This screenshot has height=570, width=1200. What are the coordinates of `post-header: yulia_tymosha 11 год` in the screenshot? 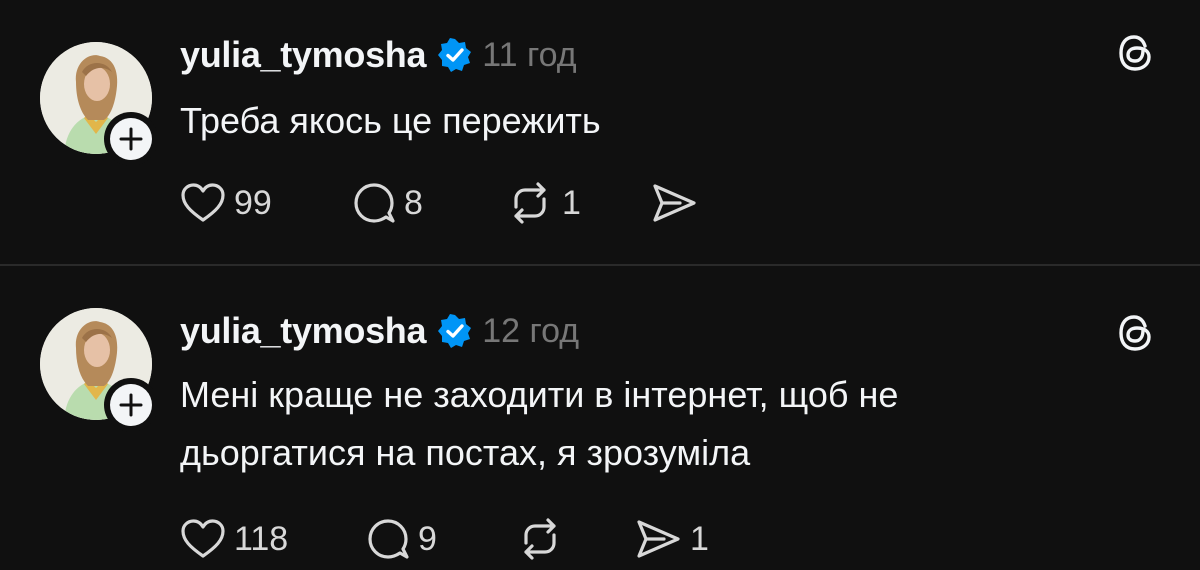 It's located at (378, 55).